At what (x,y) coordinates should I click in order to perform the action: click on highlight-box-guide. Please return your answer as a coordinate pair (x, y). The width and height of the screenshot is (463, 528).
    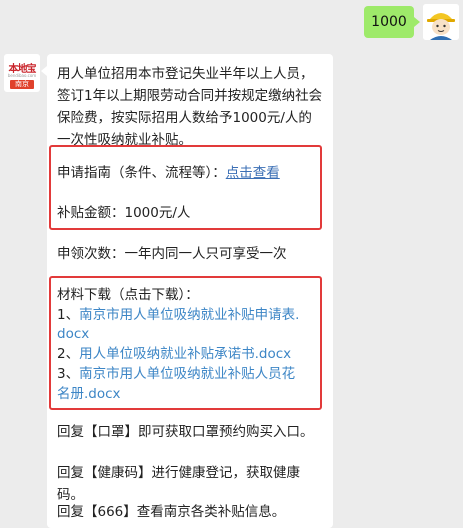
    Looking at the image, I should click on (185, 187).